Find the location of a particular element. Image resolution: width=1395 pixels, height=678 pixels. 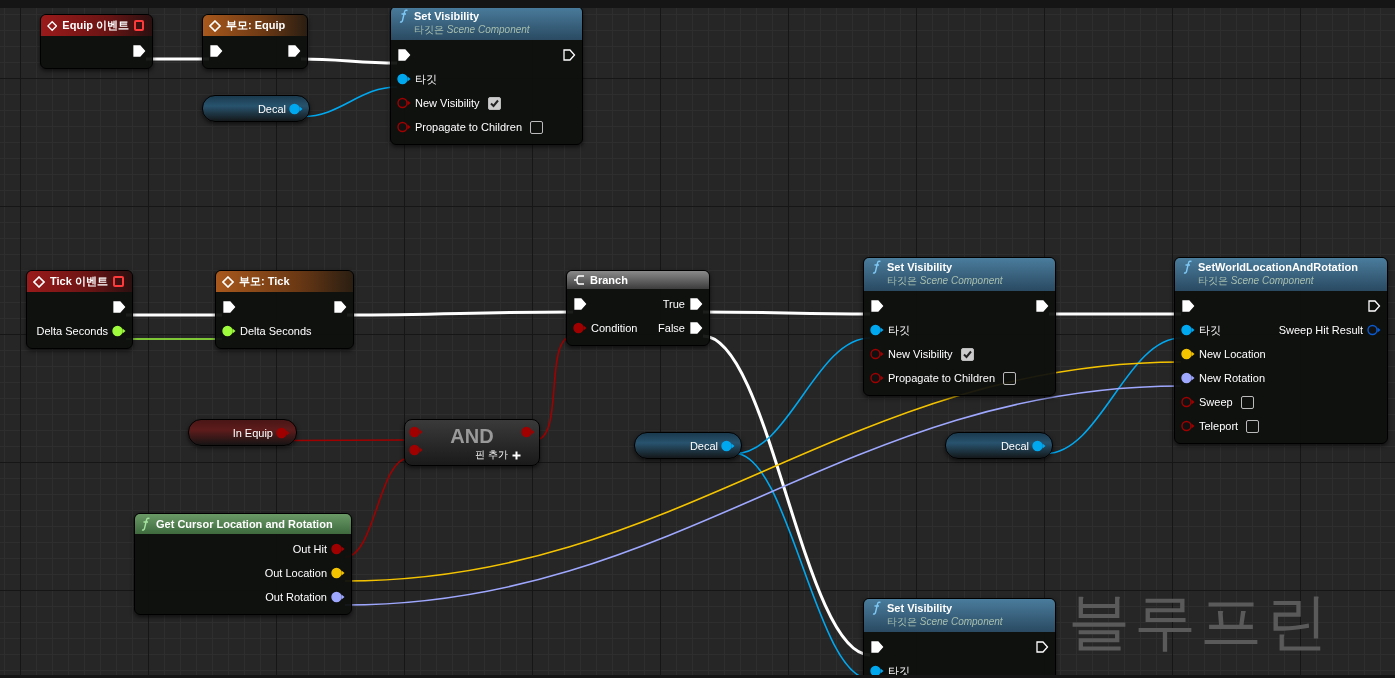

variable-name: In Equip is located at coordinates (252, 432).